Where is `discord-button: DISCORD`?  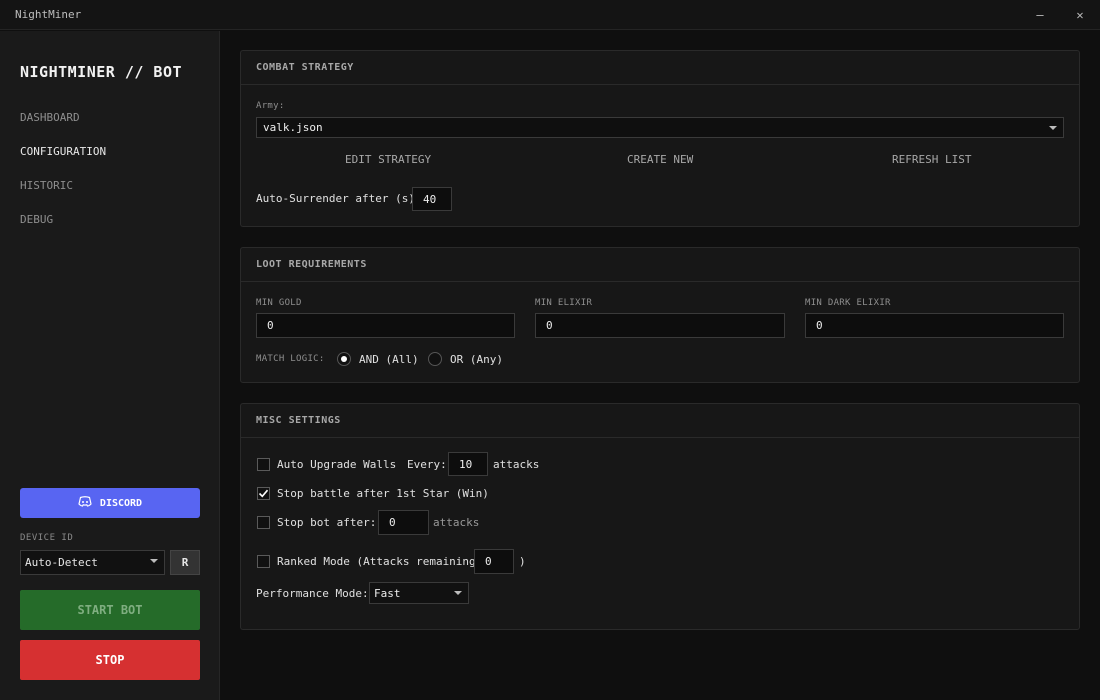 discord-button: DISCORD is located at coordinates (110, 503).